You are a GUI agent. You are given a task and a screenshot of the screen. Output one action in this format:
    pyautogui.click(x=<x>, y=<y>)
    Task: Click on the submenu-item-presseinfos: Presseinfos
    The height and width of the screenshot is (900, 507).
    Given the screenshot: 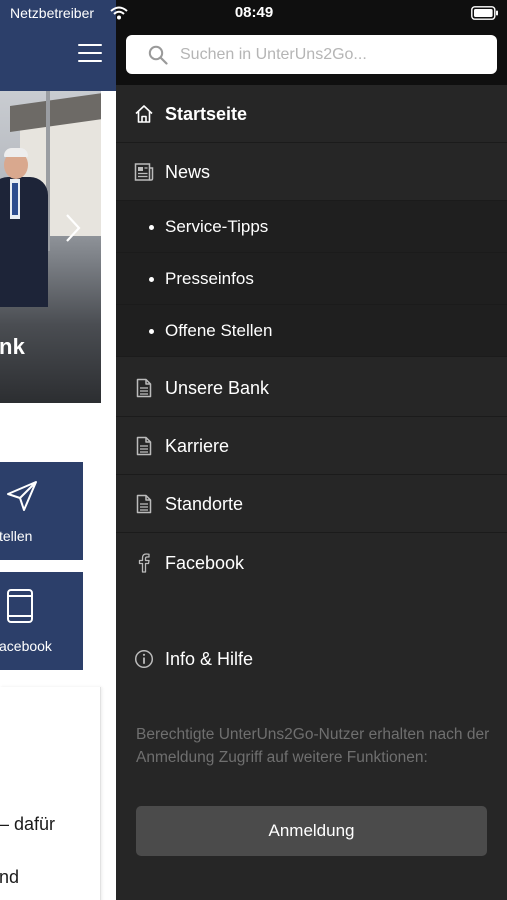 What is the action you would take?
    pyautogui.click(x=311, y=279)
    